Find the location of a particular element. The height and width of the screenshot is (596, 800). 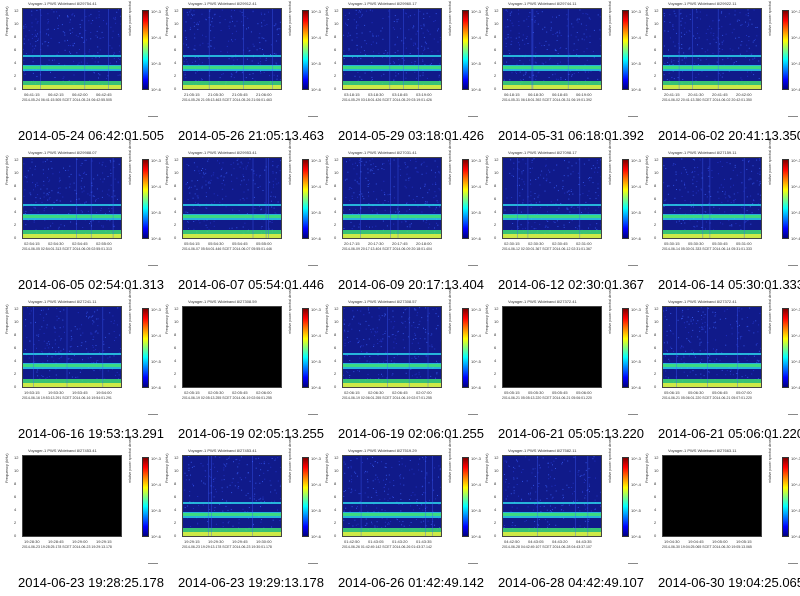

spectrogram-svg is located at coordinates (72, 49).